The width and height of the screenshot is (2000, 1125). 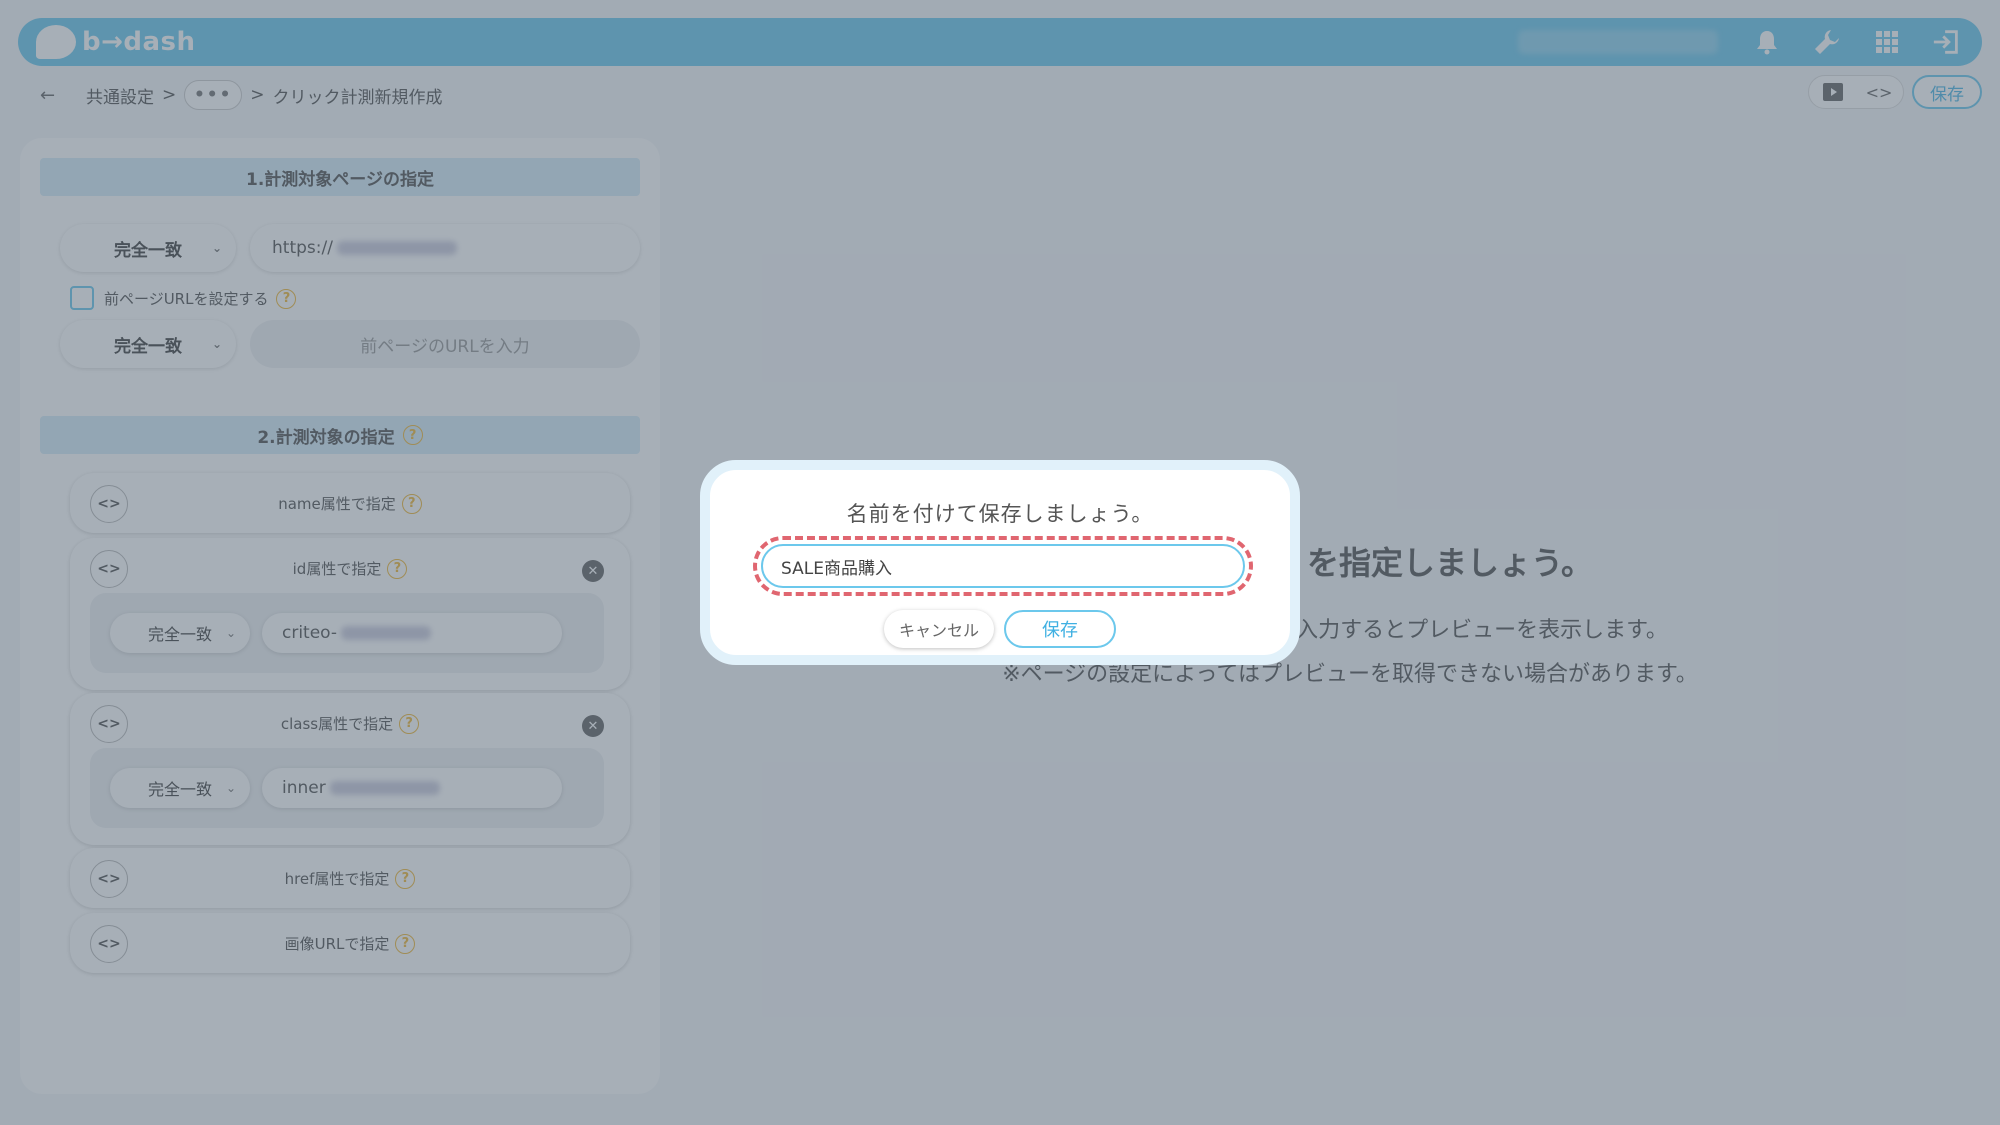 I want to click on name-input, so click(x=1003, y=566).